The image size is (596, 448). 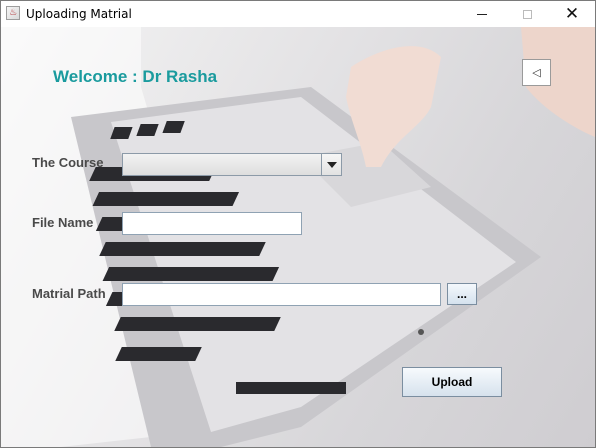 What do you see at coordinates (69, 293) in the screenshot?
I see `material-path-label: Matrial Path` at bounding box center [69, 293].